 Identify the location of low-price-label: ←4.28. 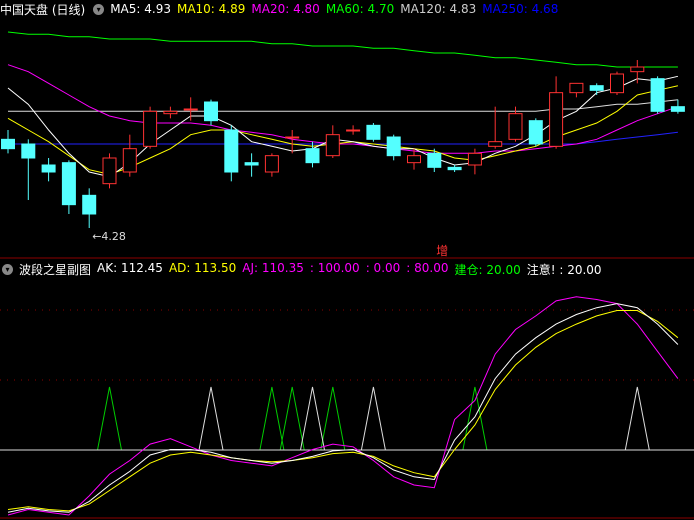
(109, 236).